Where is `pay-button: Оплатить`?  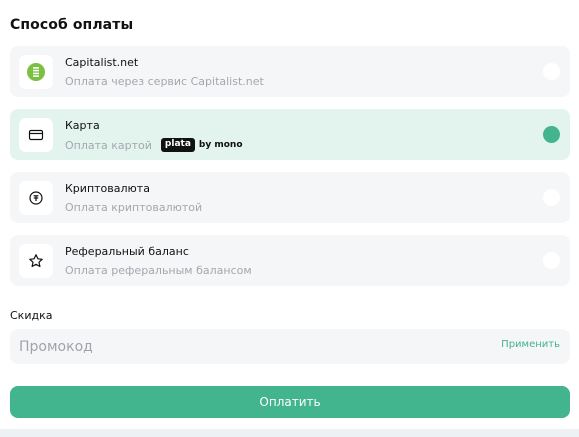 pay-button: Оплатить is located at coordinates (290, 402).